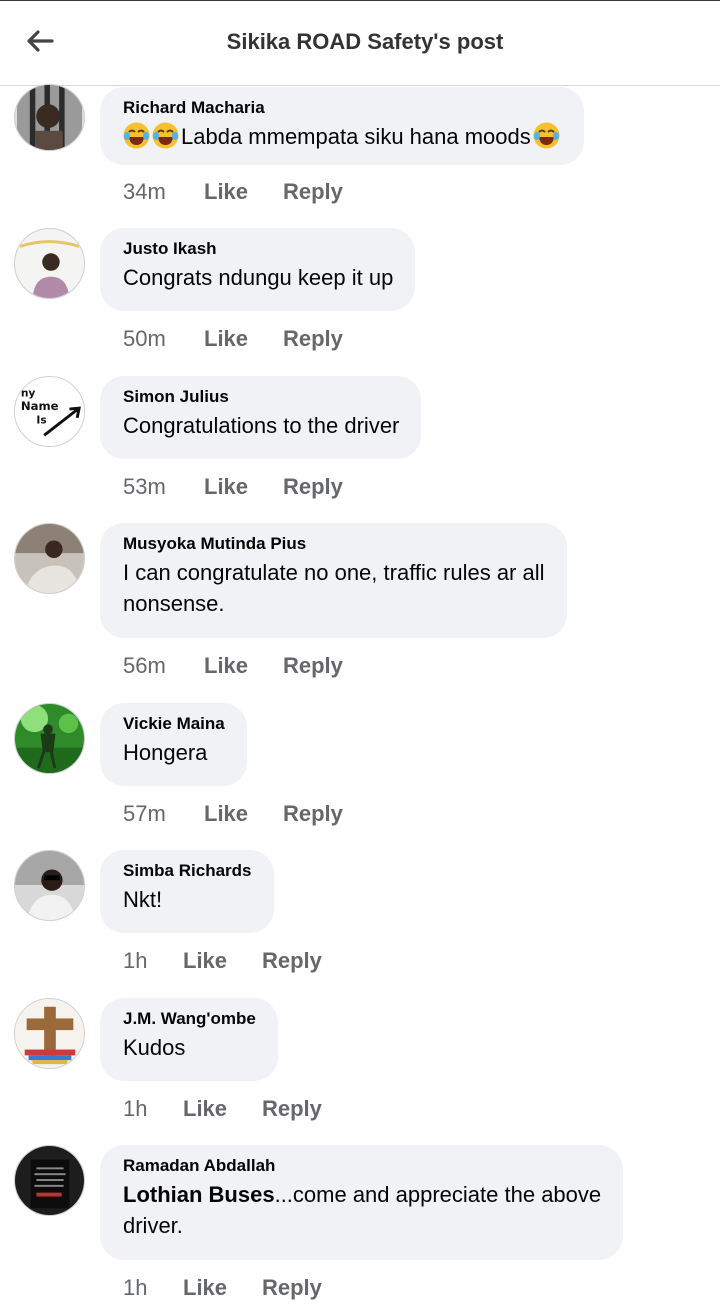 The width and height of the screenshot is (720, 1314). What do you see at coordinates (261, 397) in the screenshot?
I see `comment-author: Simon Julius` at bounding box center [261, 397].